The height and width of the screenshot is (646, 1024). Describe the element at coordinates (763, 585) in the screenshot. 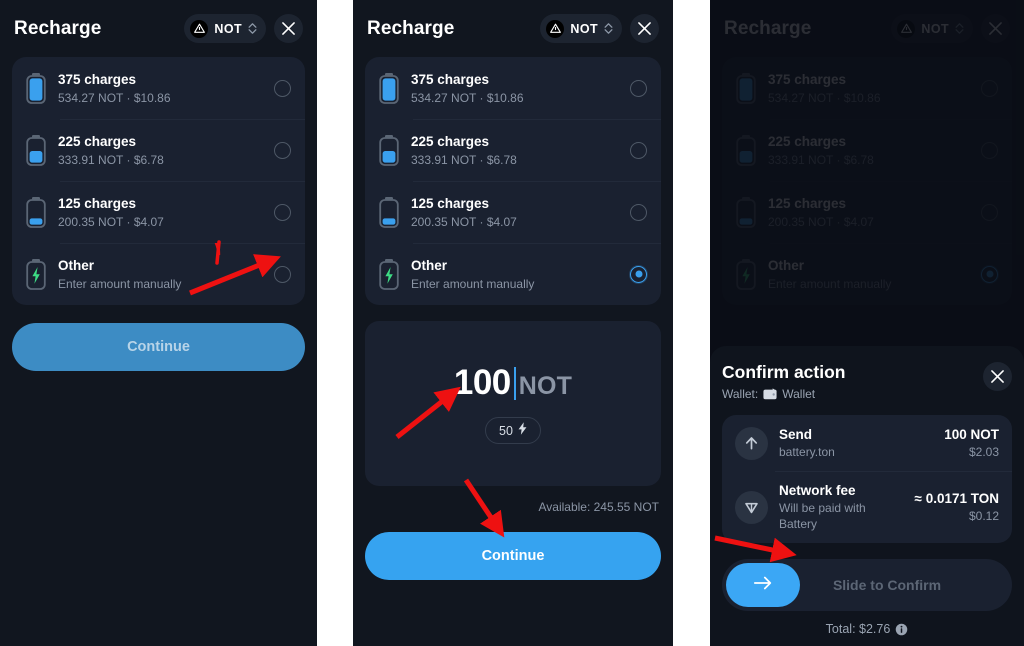

I see `slider-handle` at that location.